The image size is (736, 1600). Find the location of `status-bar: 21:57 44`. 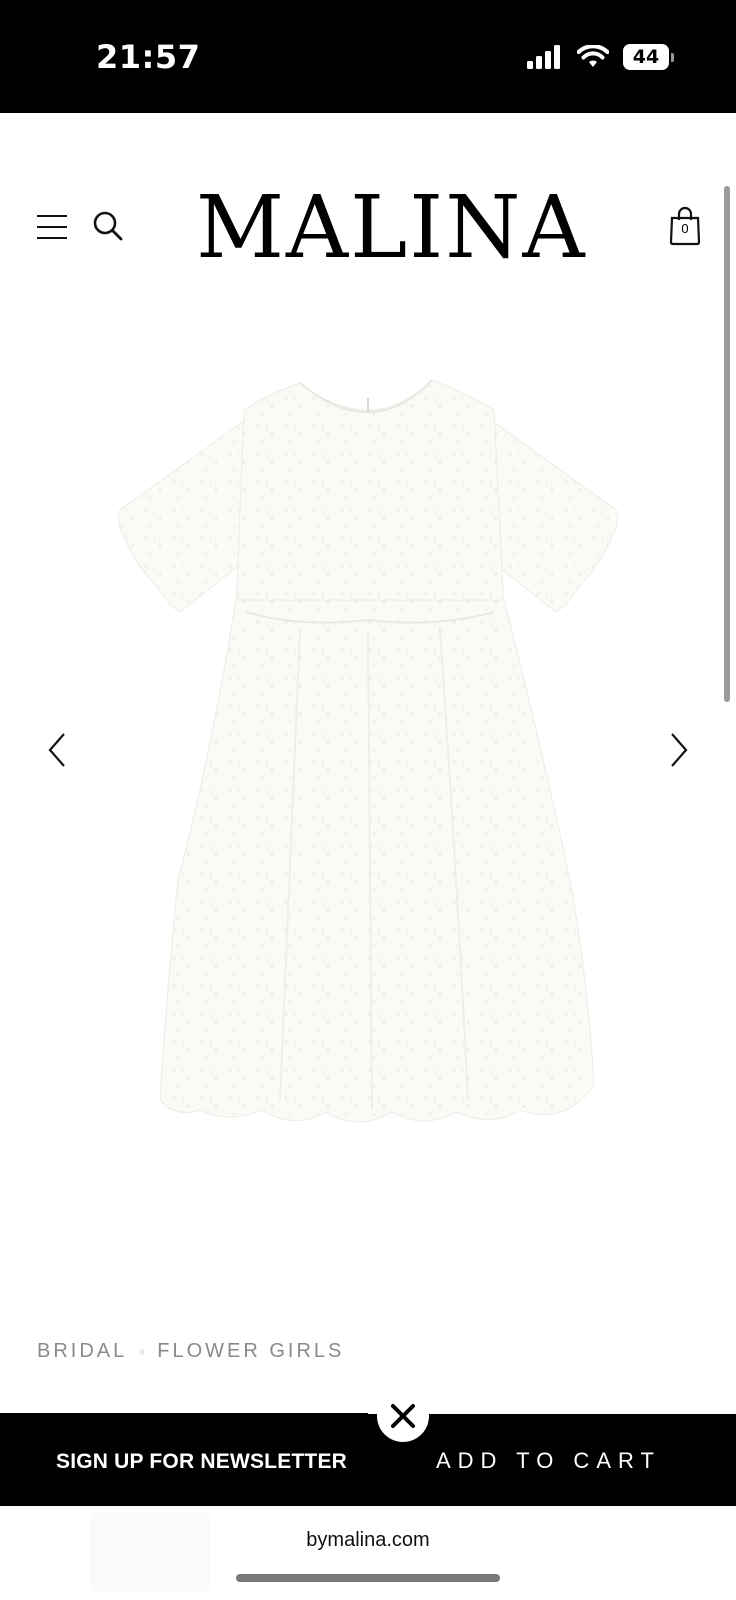

status-bar: 21:57 44 is located at coordinates (368, 56).